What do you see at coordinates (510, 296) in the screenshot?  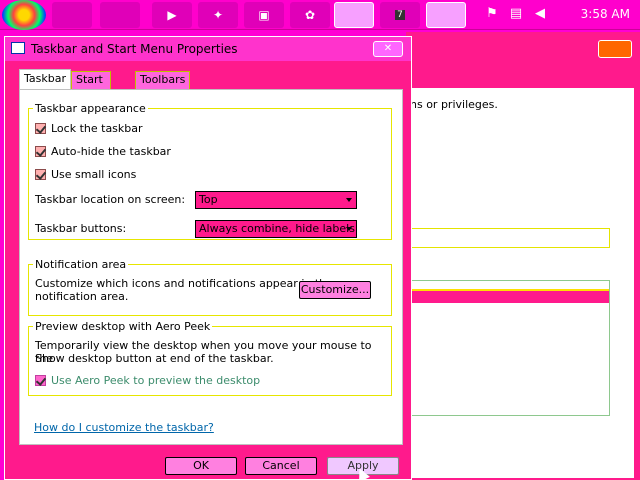 I see `background-list-header` at bounding box center [510, 296].